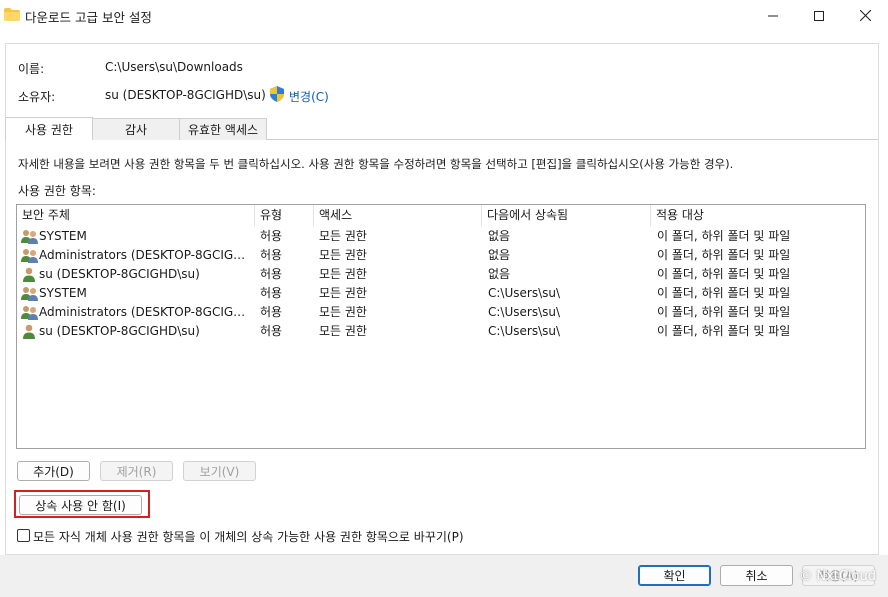  What do you see at coordinates (174, 67) in the screenshot?
I see `name-value: C:\Users\su\Downloads` at bounding box center [174, 67].